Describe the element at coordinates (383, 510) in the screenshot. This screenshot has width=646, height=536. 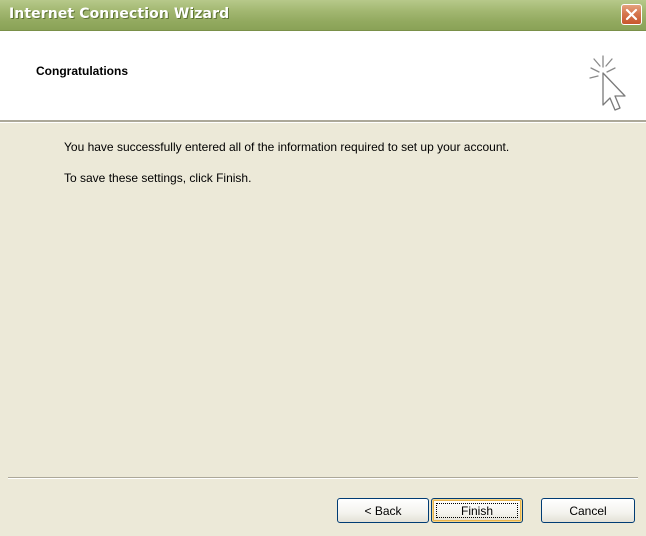
I see `back-button: < Back` at that location.